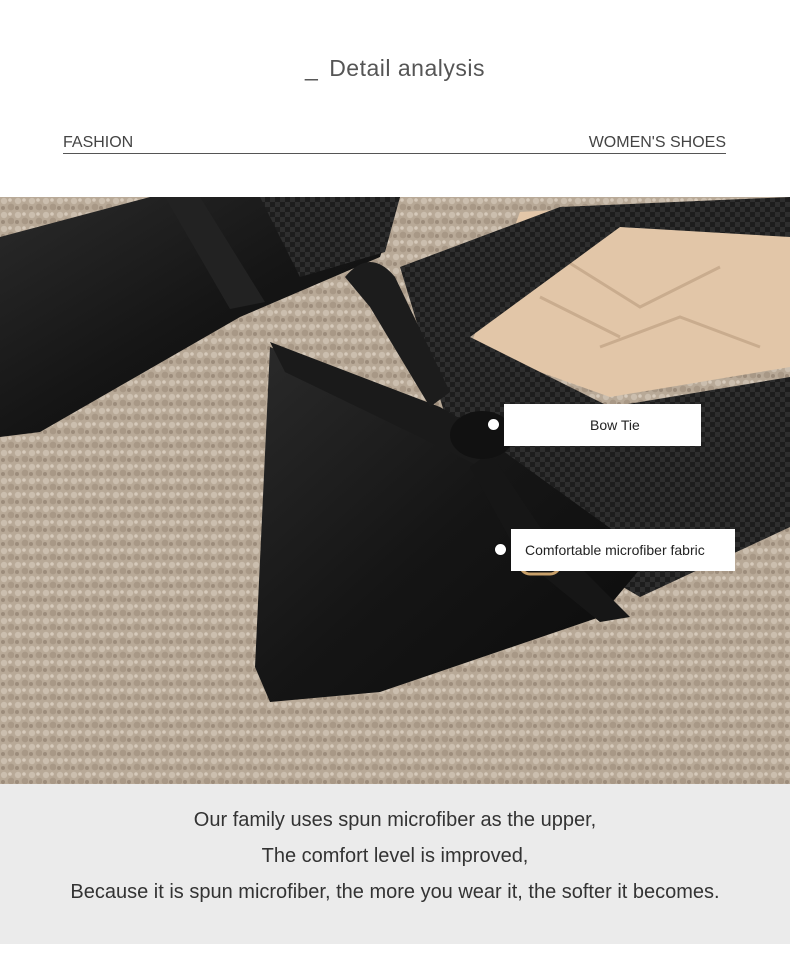 This screenshot has width=790, height=964. I want to click on callout-microfiber: Comfortable microfiber fabric, so click(623, 550).